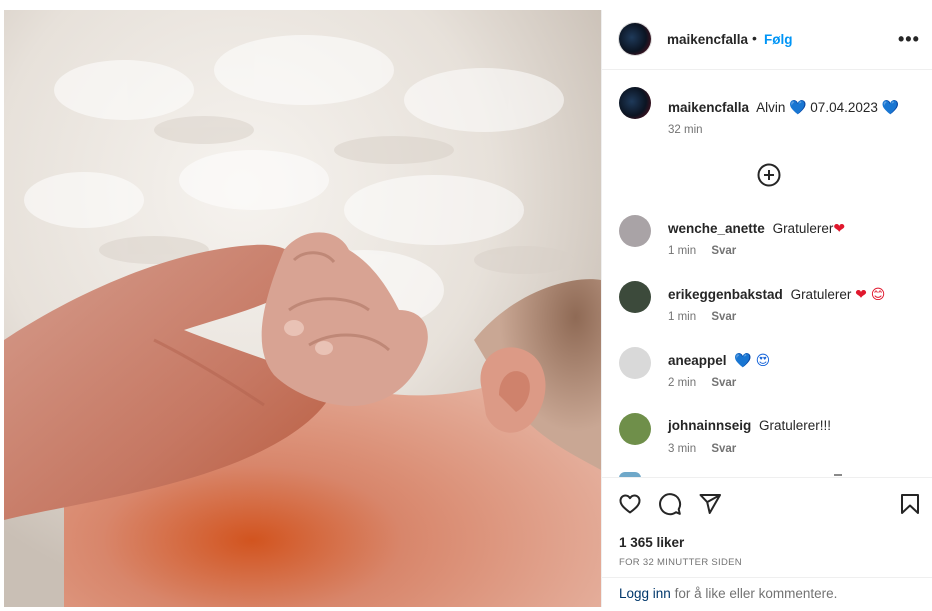  What do you see at coordinates (682, 383) in the screenshot?
I see `comment-time: 2 min` at bounding box center [682, 383].